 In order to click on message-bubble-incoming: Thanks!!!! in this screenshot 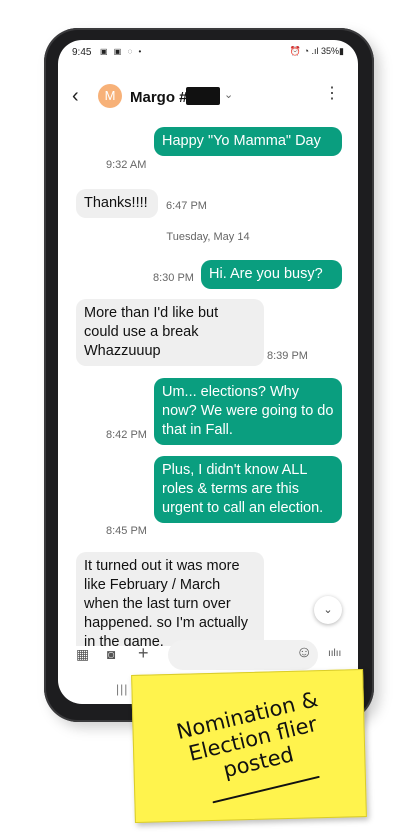, I will do `click(117, 203)`.